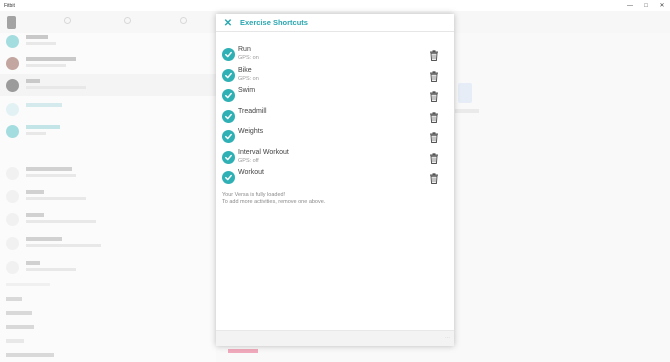 This screenshot has height=362, width=670. Describe the element at coordinates (334, 97) in the screenshot. I see `shortcut-row: Swim` at that location.